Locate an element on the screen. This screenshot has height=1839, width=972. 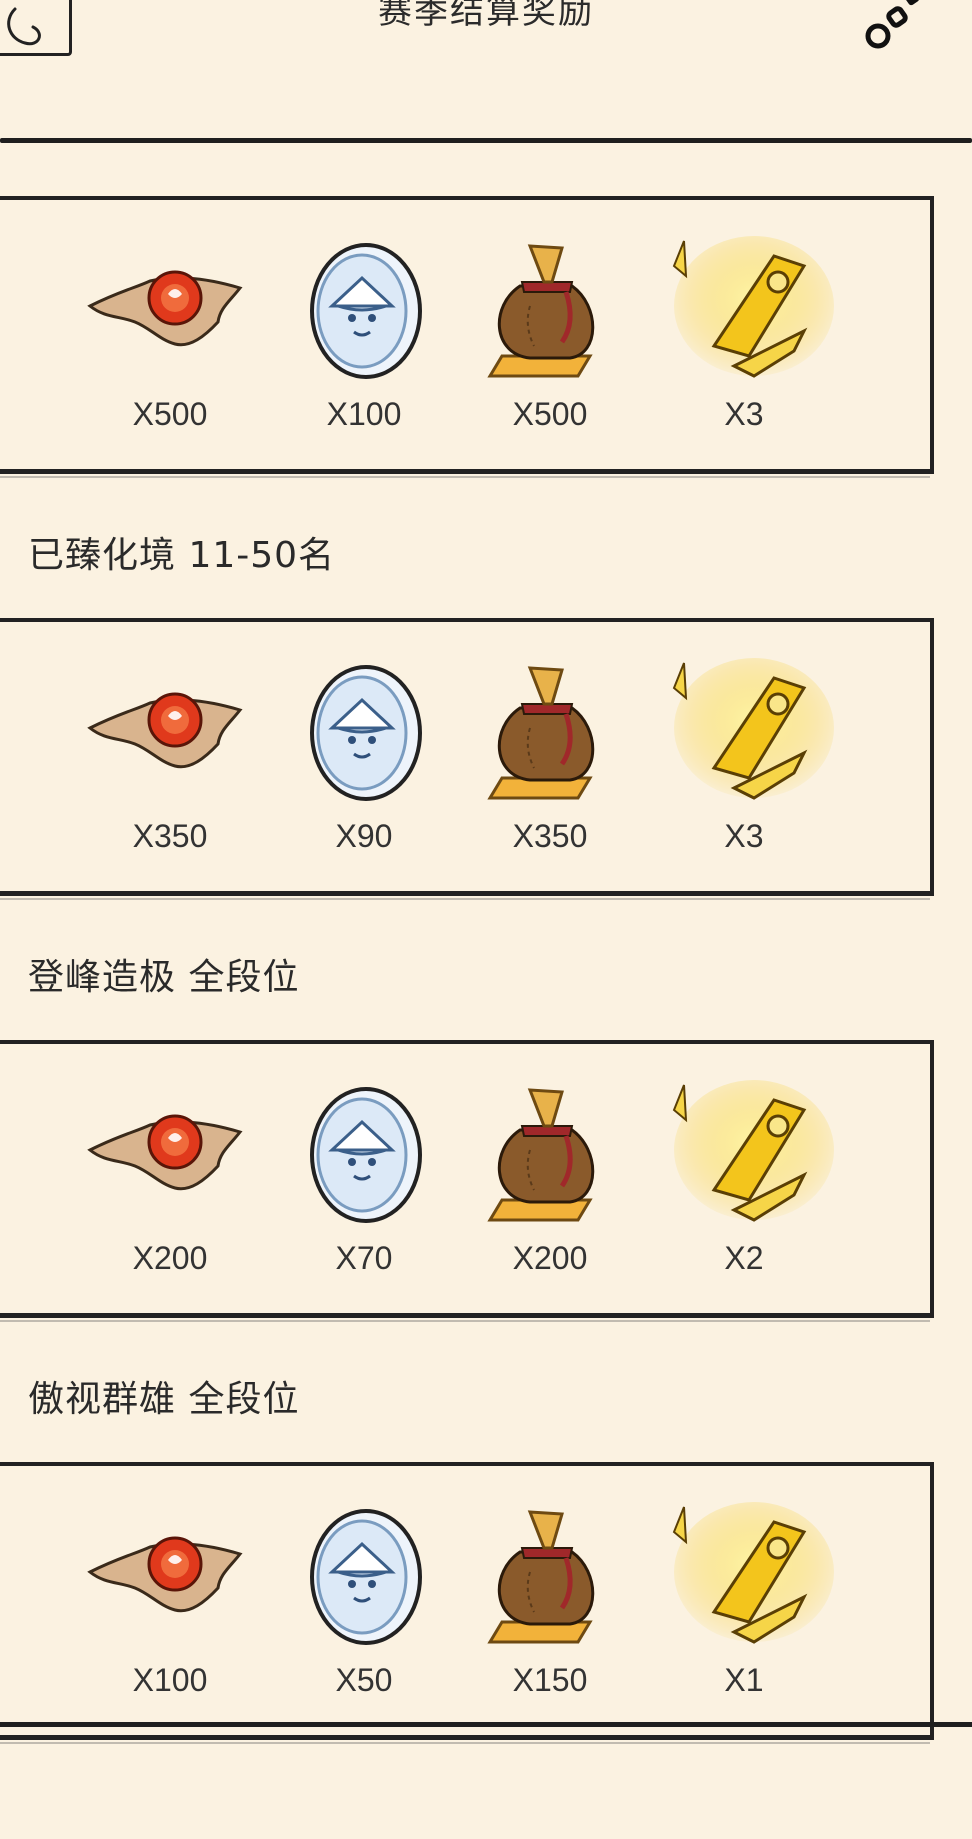
reward-card-2: X350 X90 X350 X3 is located at coordinates (467, 759).